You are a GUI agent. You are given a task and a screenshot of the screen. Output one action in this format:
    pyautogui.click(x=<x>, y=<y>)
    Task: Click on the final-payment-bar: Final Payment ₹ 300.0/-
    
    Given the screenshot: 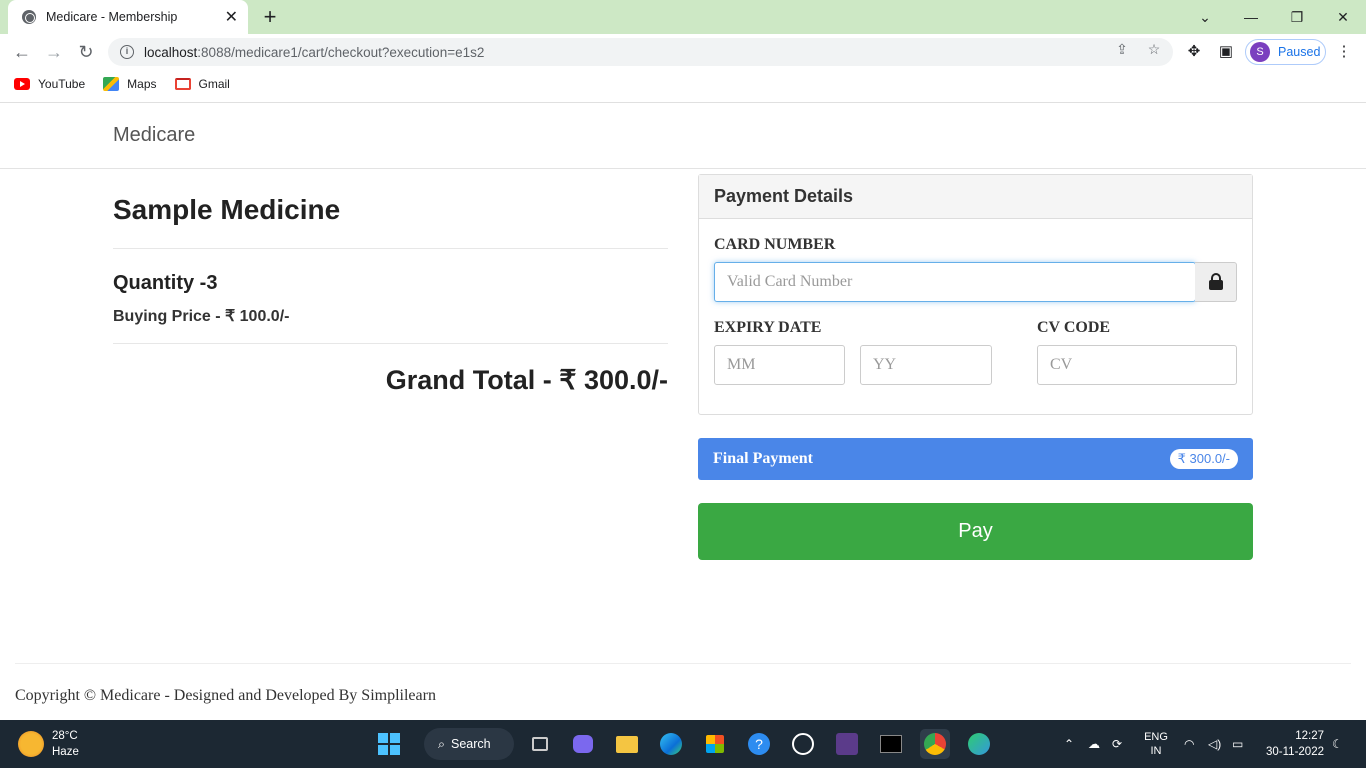 What is the action you would take?
    pyautogui.click(x=975, y=459)
    